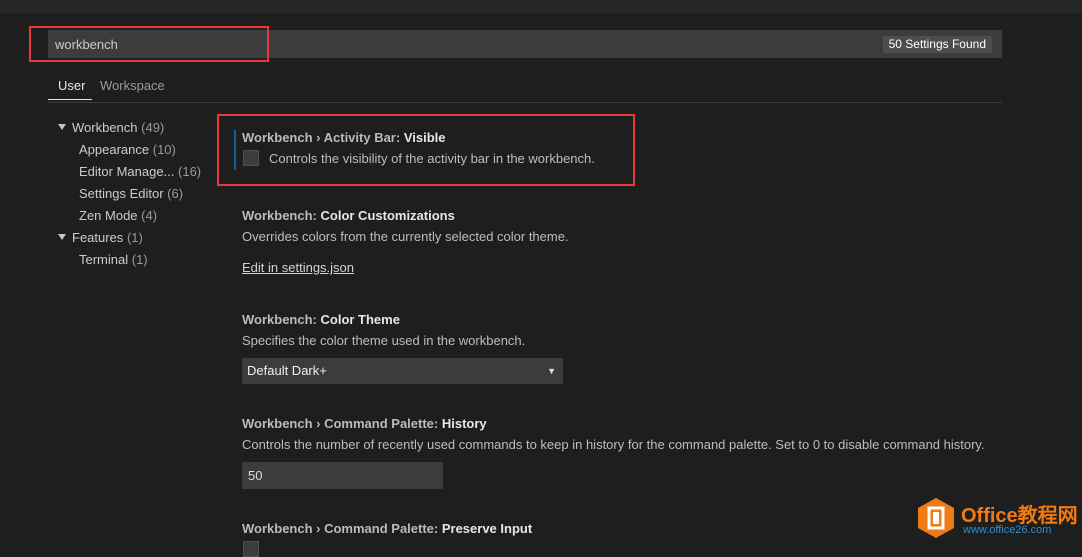 The image size is (1082, 557). Describe the element at coordinates (70, 99) in the screenshot. I see `active-tab-indicator` at that location.